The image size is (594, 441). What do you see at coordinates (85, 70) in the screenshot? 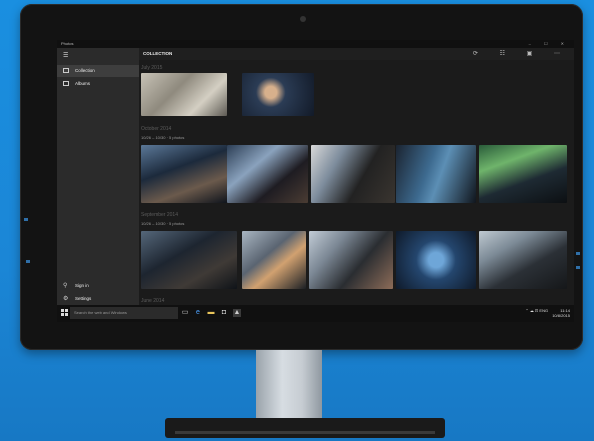
I see `sidebar-item-label: Collection` at bounding box center [85, 70].